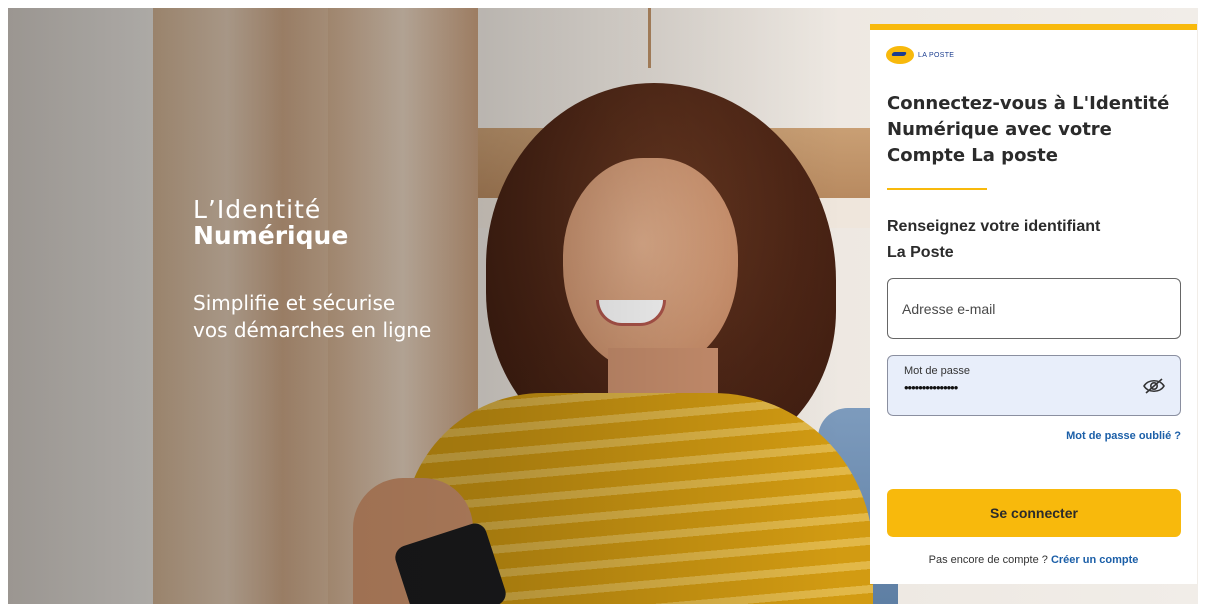 The height and width of the screenshot is (607, 1206). I want to click on brand-line-1: L’Identité, so click(257, 209).